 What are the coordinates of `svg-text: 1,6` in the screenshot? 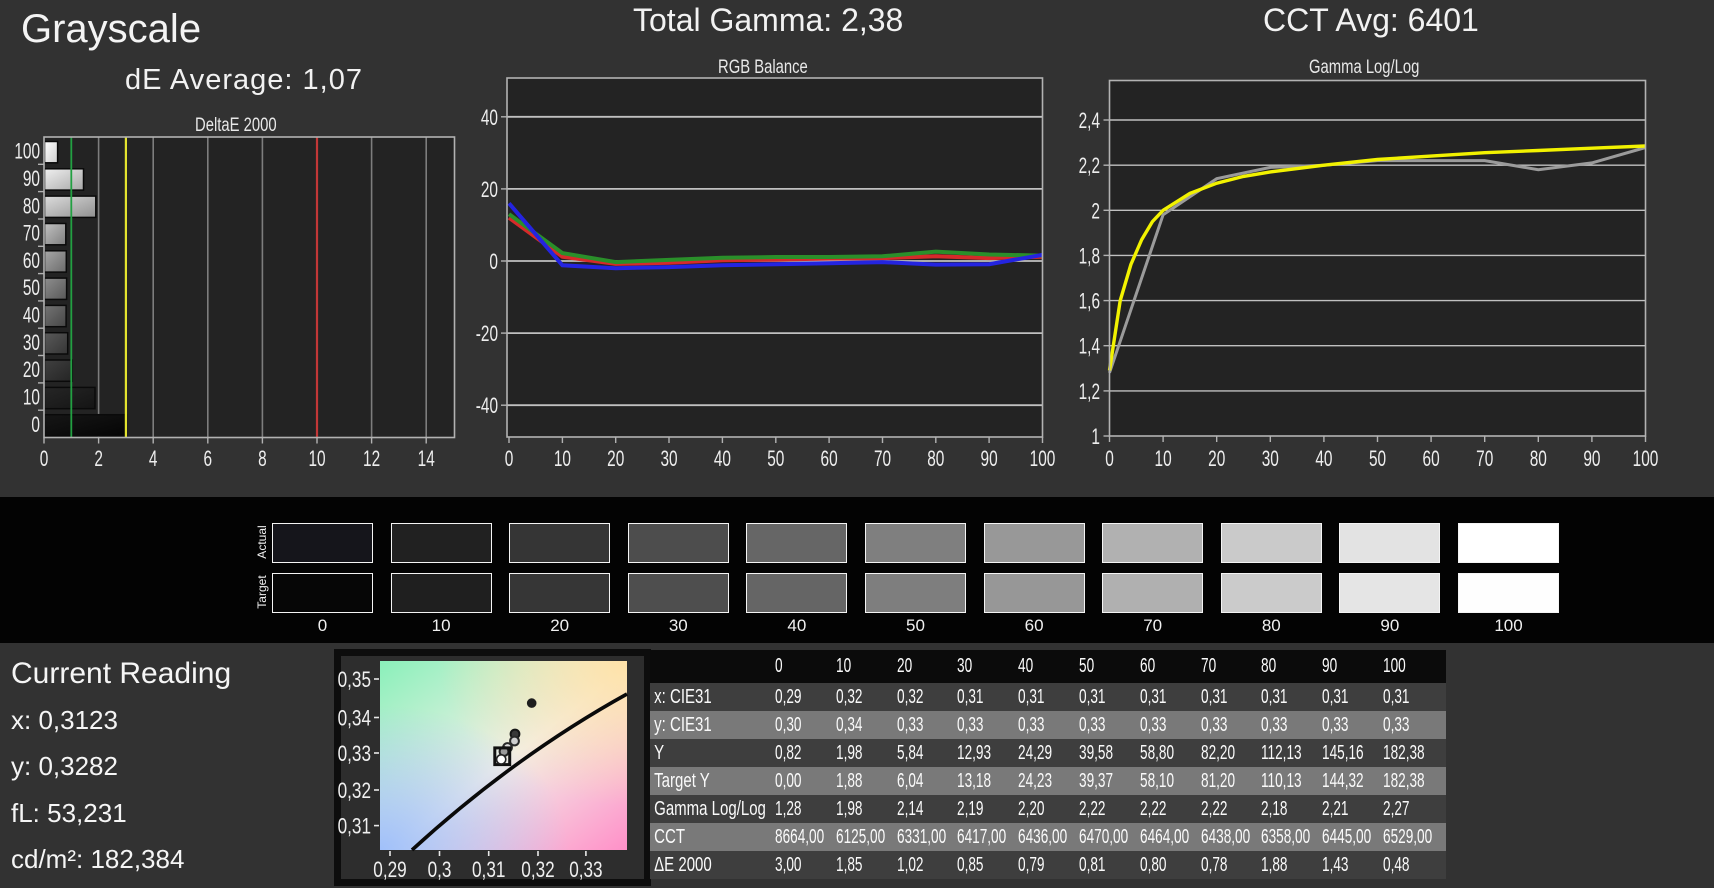 It's located at (1089, 302).